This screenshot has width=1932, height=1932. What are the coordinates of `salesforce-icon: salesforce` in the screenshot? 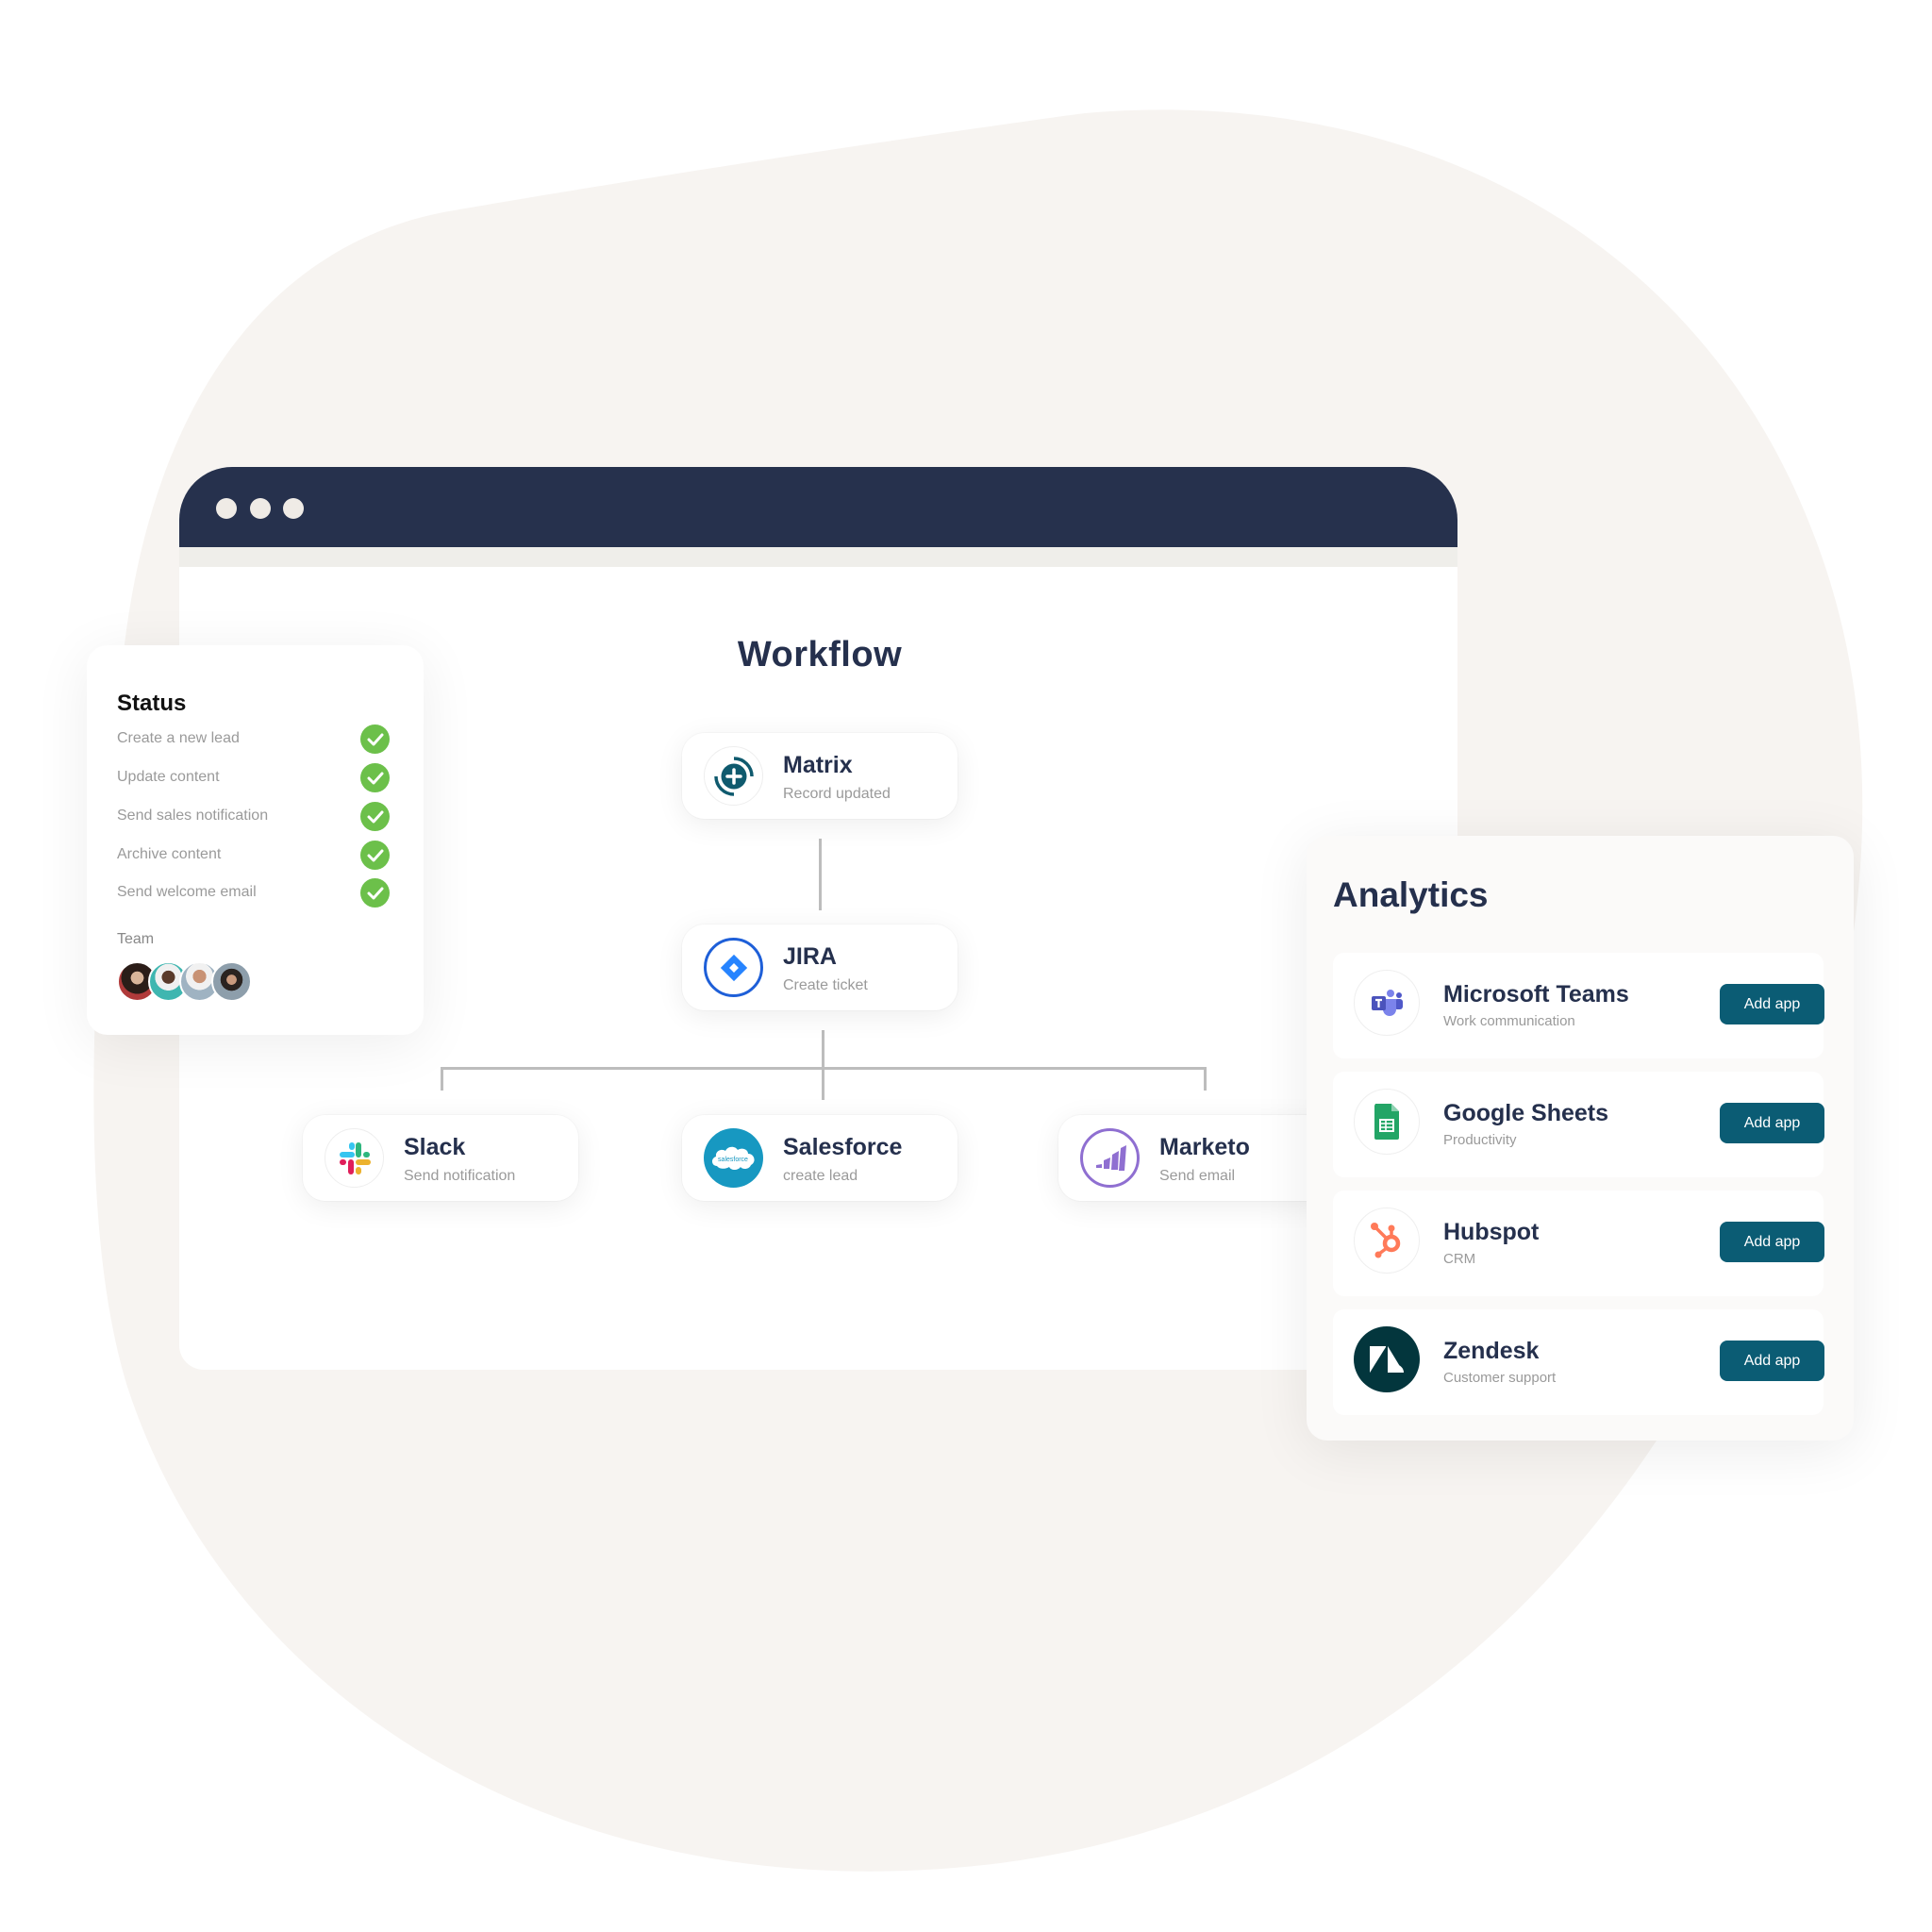 It's located at (733, 1158).